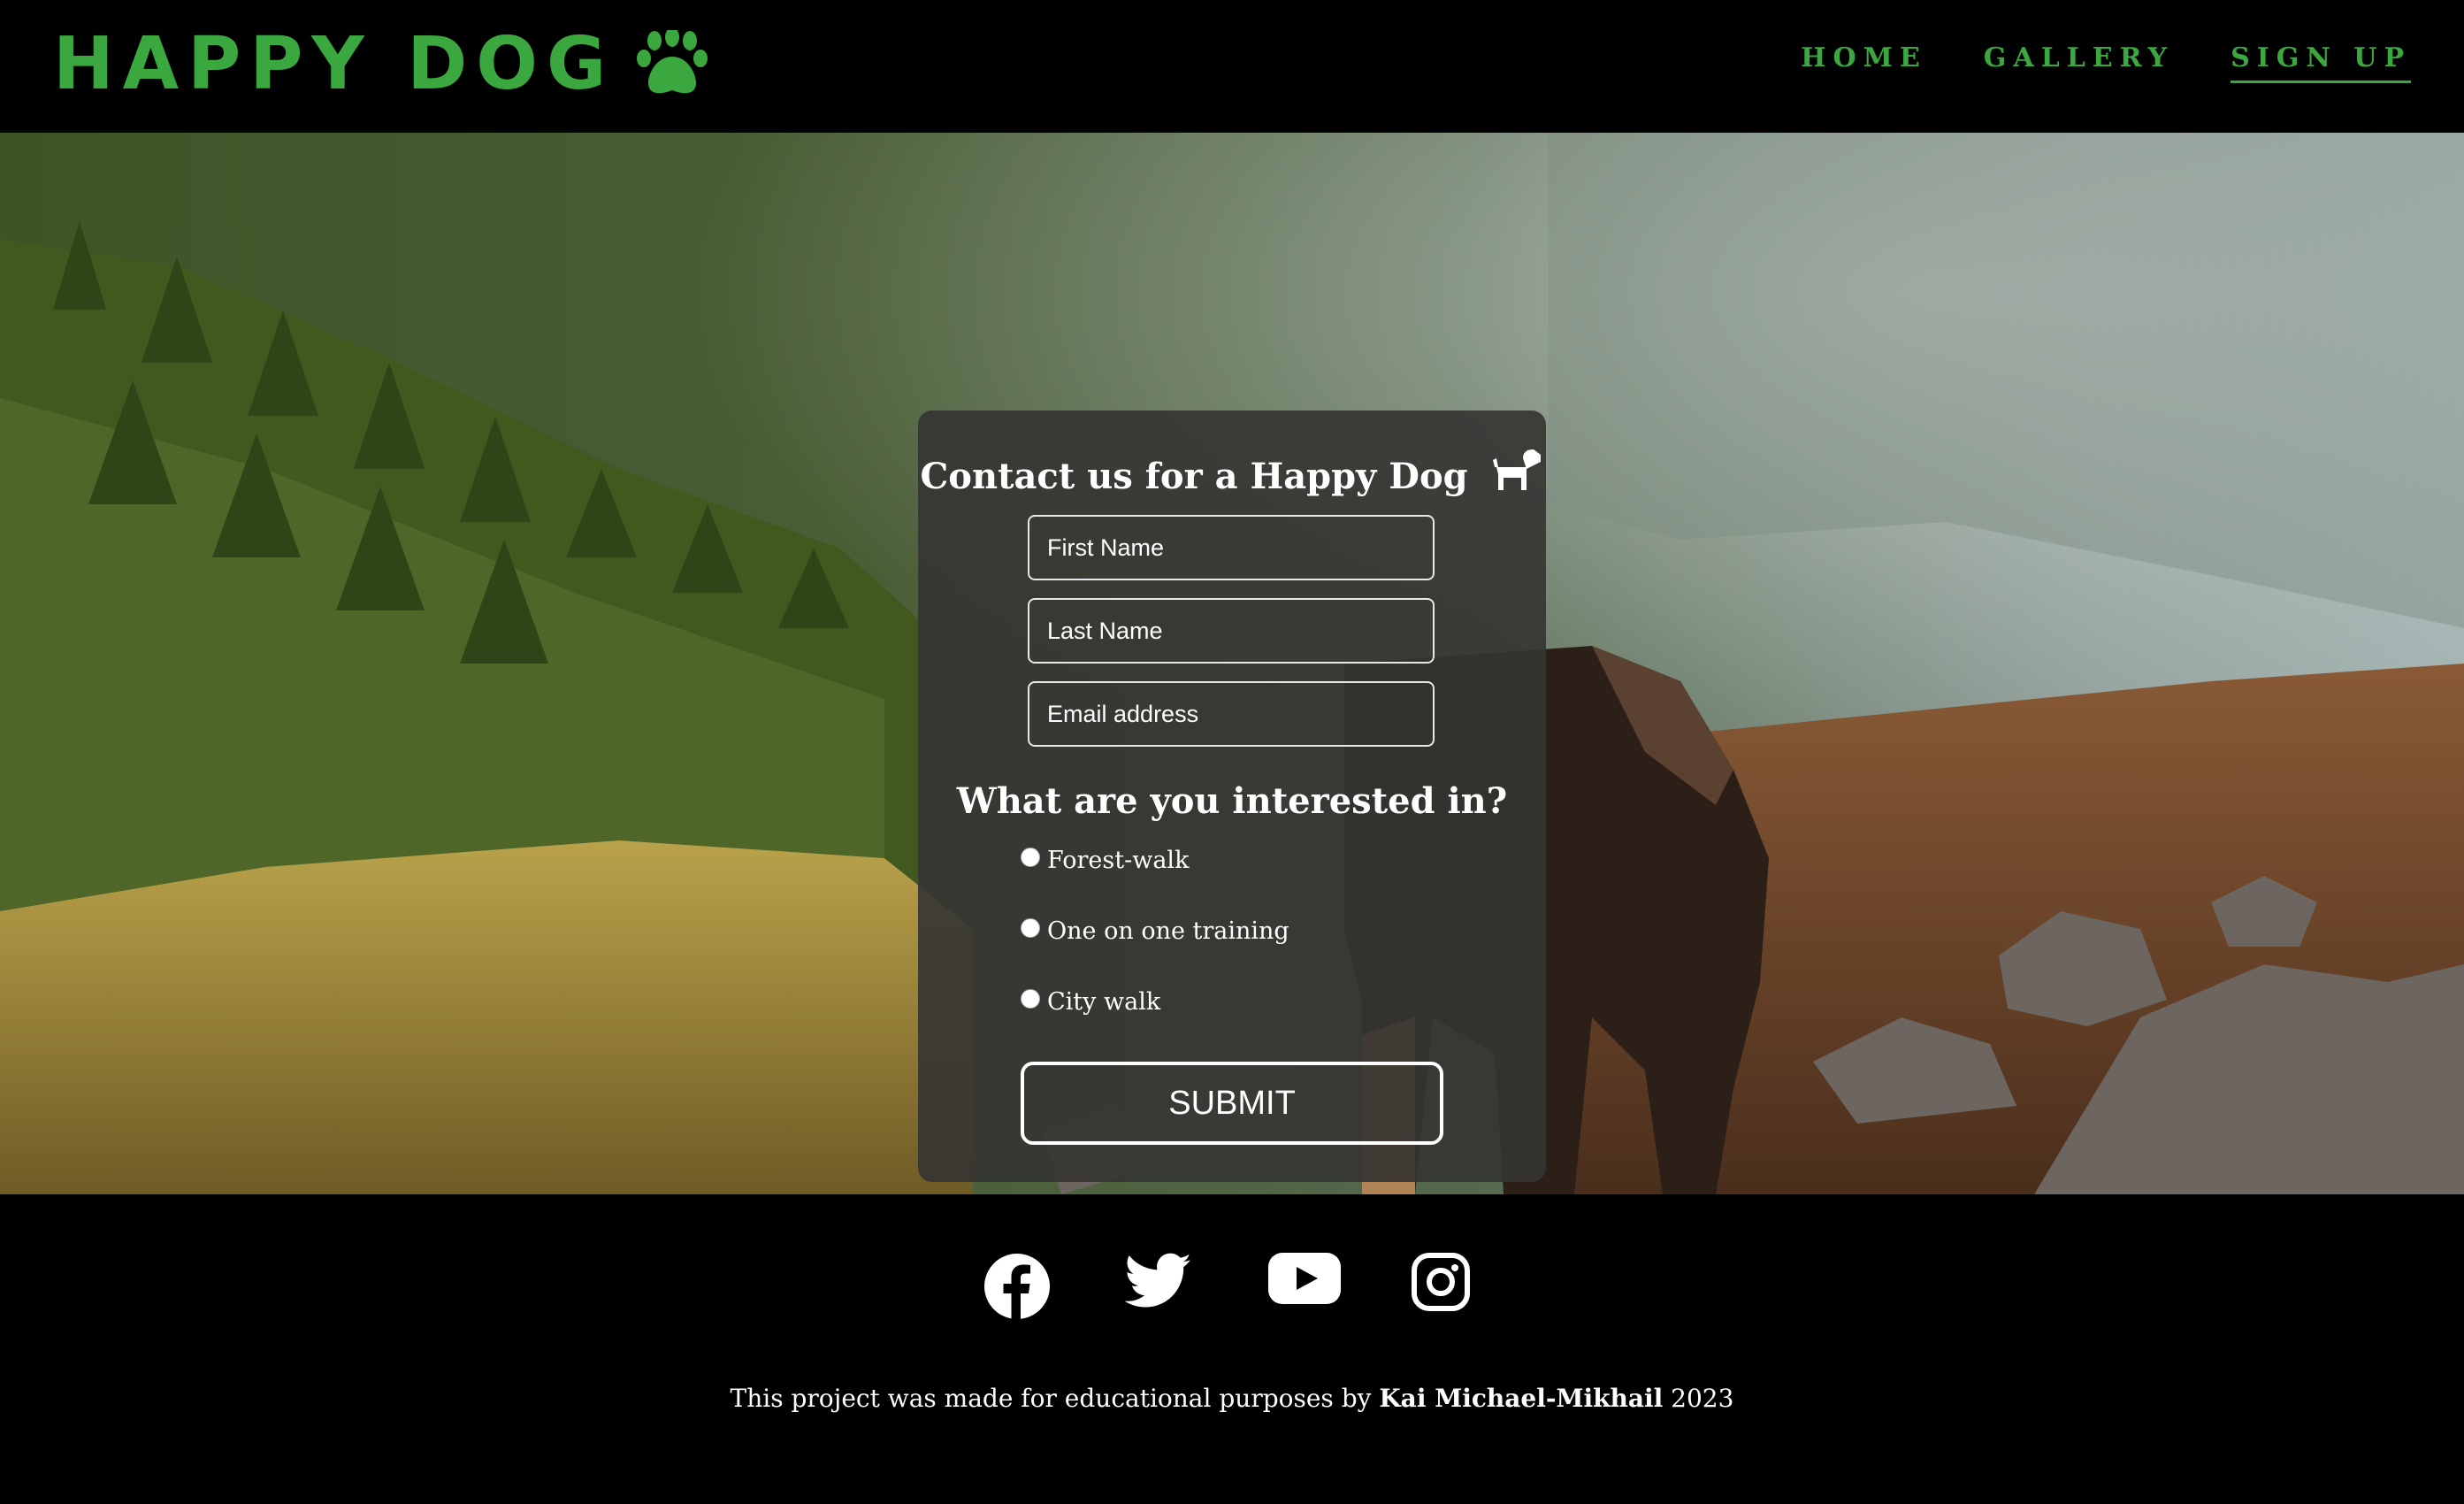 The image size is (2464, 1504). I want to click on instagram-icon, so click(1441, 1282).